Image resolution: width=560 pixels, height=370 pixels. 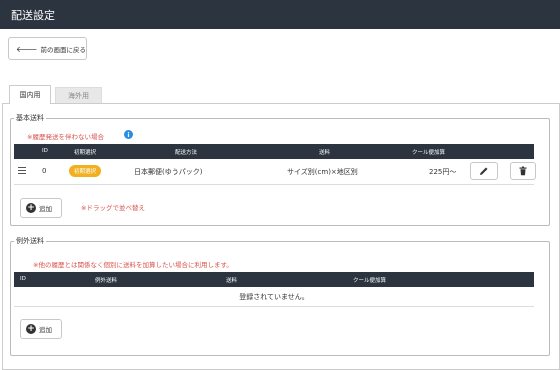 I want to click on table-row: 0 初期選択 日本郵便(ゆうパック) サイズ別(cm)×地区別 225円〜, so click(x=275, y=172).